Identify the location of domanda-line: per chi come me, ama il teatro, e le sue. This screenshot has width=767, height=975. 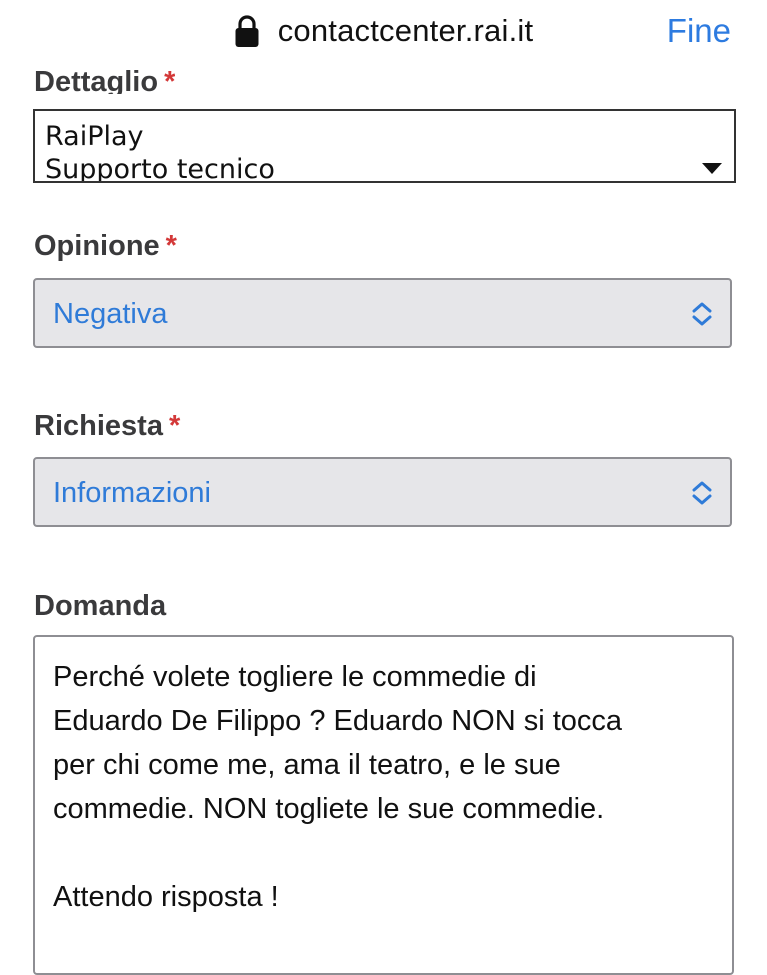
(307, 765).